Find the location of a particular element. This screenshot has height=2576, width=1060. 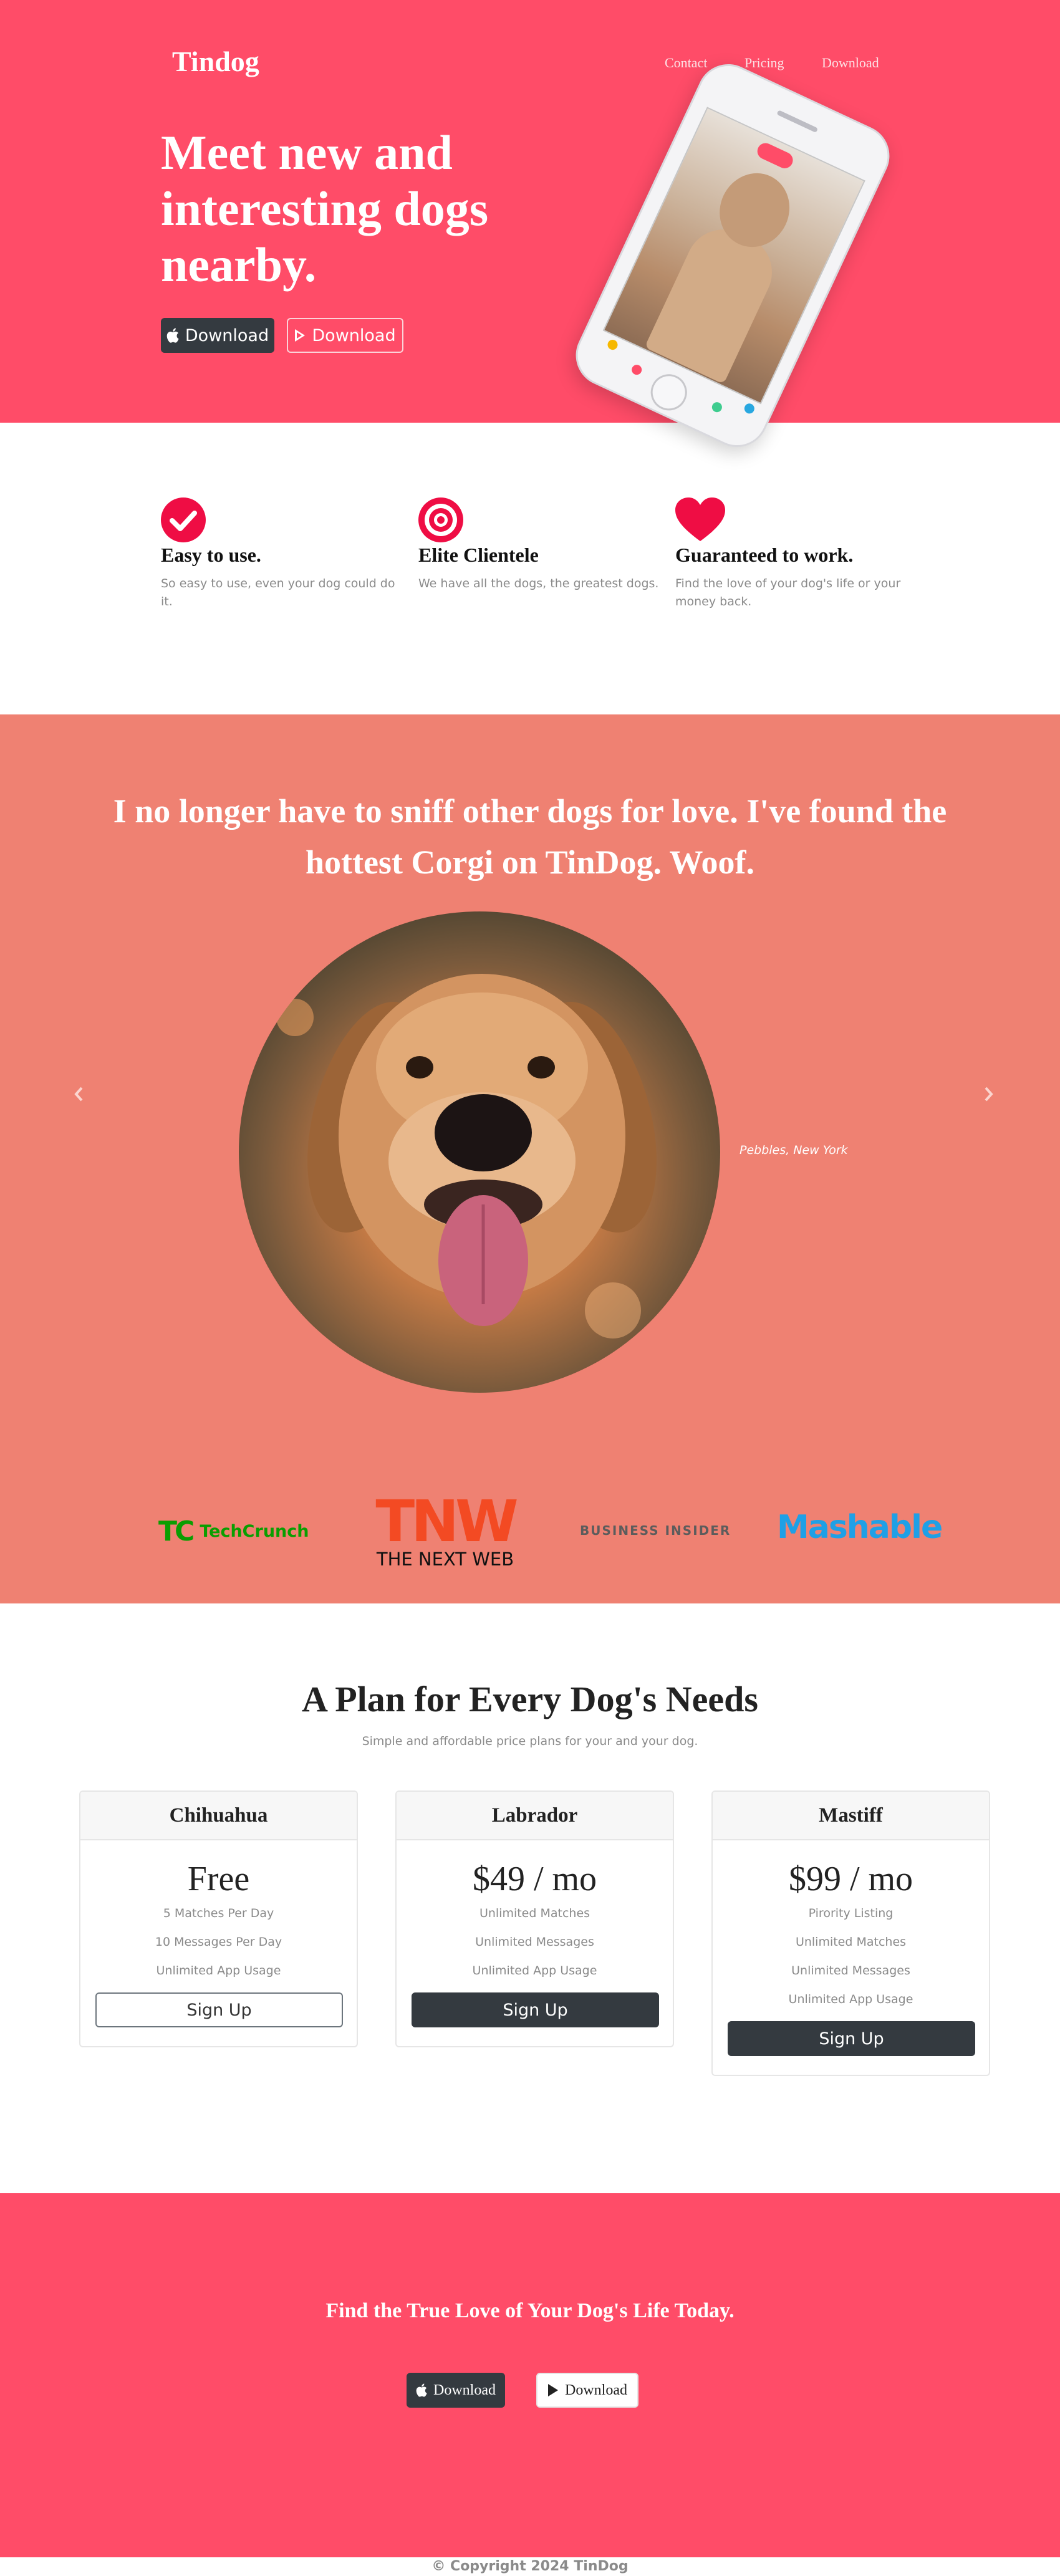

feature-title-elite: Elite Clientele is located at coordinates (479, 555).